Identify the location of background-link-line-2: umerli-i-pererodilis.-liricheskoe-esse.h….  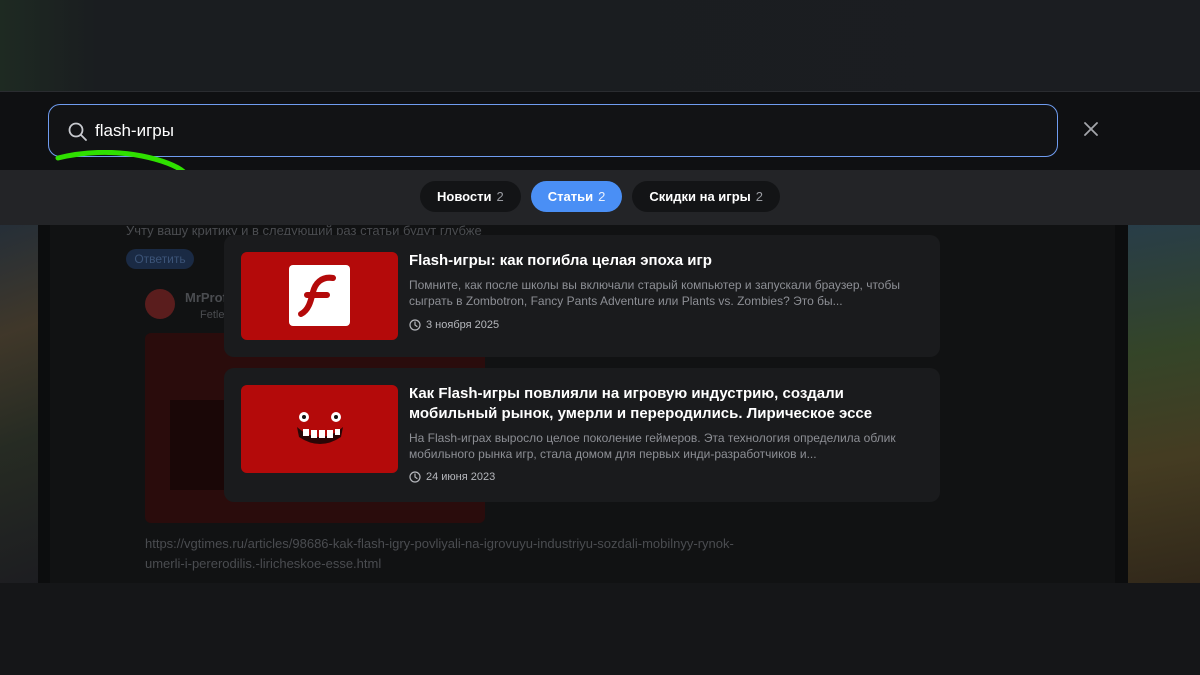
(263, 563).